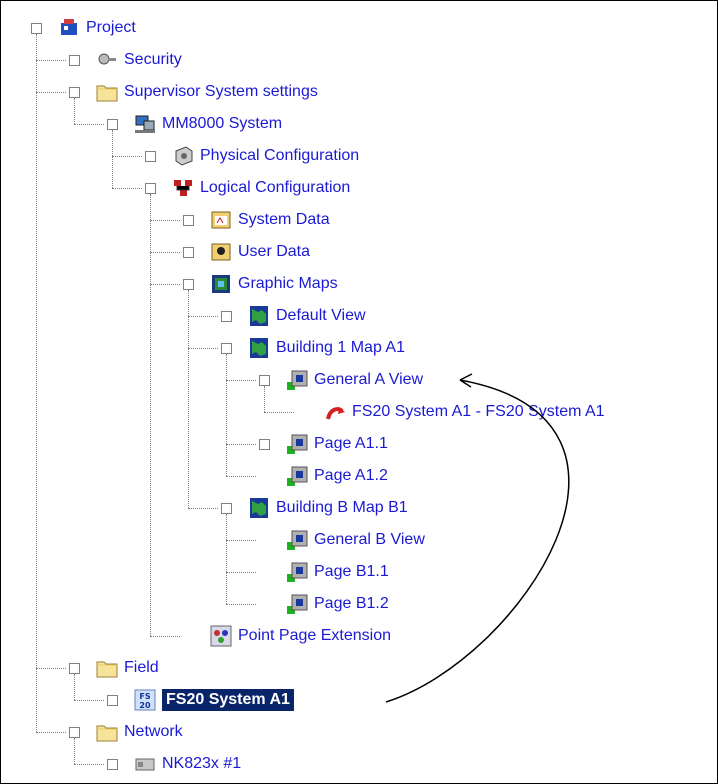 This screenshot has width=718, height=784. I want to click on collapse-toggle-graphicmaps, so click(188, 284).